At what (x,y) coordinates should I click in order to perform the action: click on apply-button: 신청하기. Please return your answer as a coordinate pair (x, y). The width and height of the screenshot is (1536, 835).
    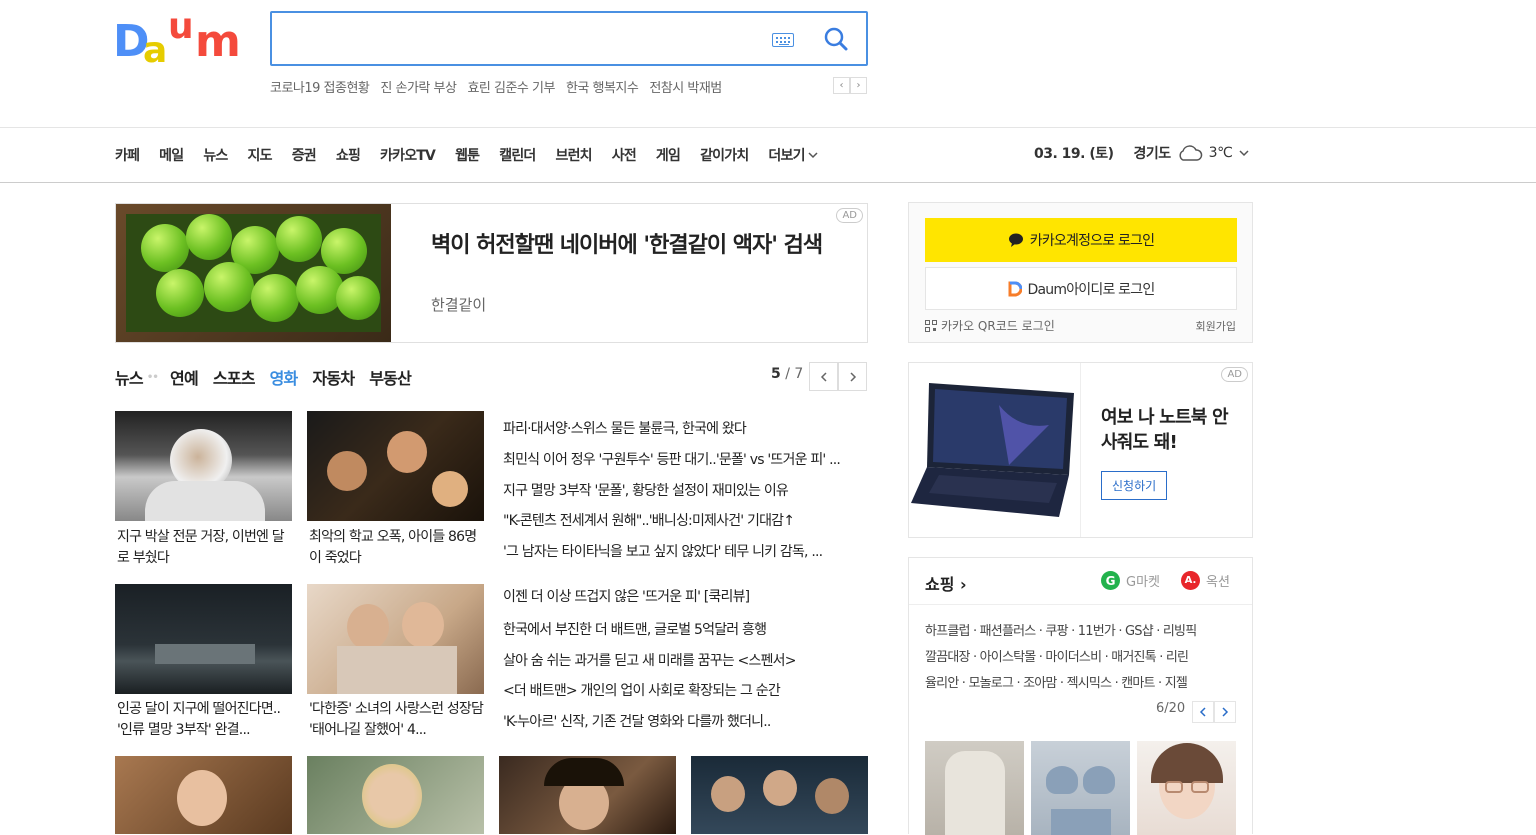
    Looking at the image, I should click on (1134, 485).